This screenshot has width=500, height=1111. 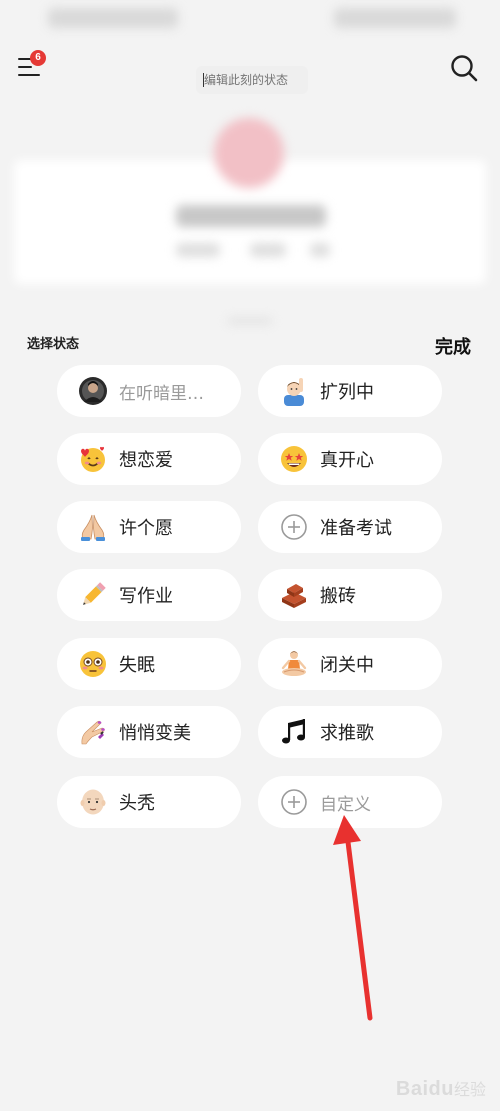 I want to click on status-option-custom: 自定义, so click(x=350, y=802).